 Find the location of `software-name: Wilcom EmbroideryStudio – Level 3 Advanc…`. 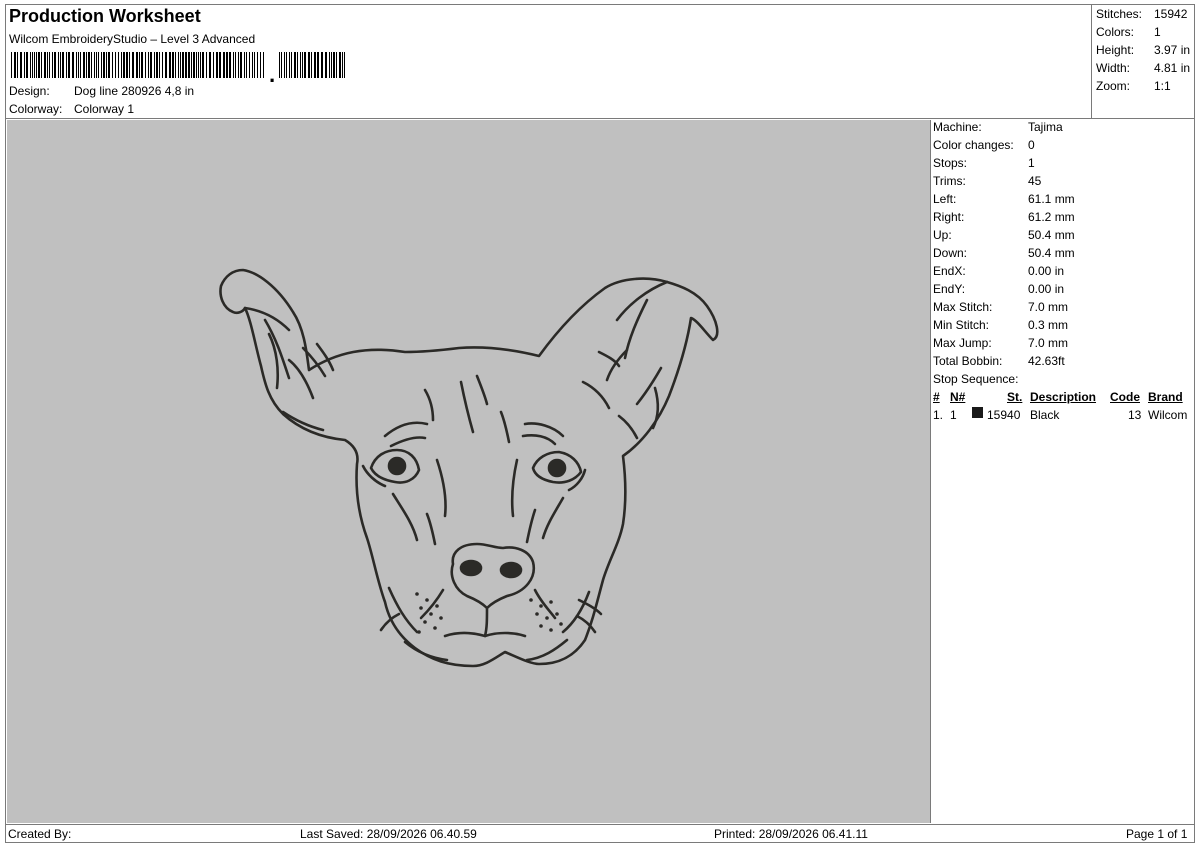

software-name: Wilcom EmbroideryStudio – Level 3 Advanc… is located at coordinates (132, 39).